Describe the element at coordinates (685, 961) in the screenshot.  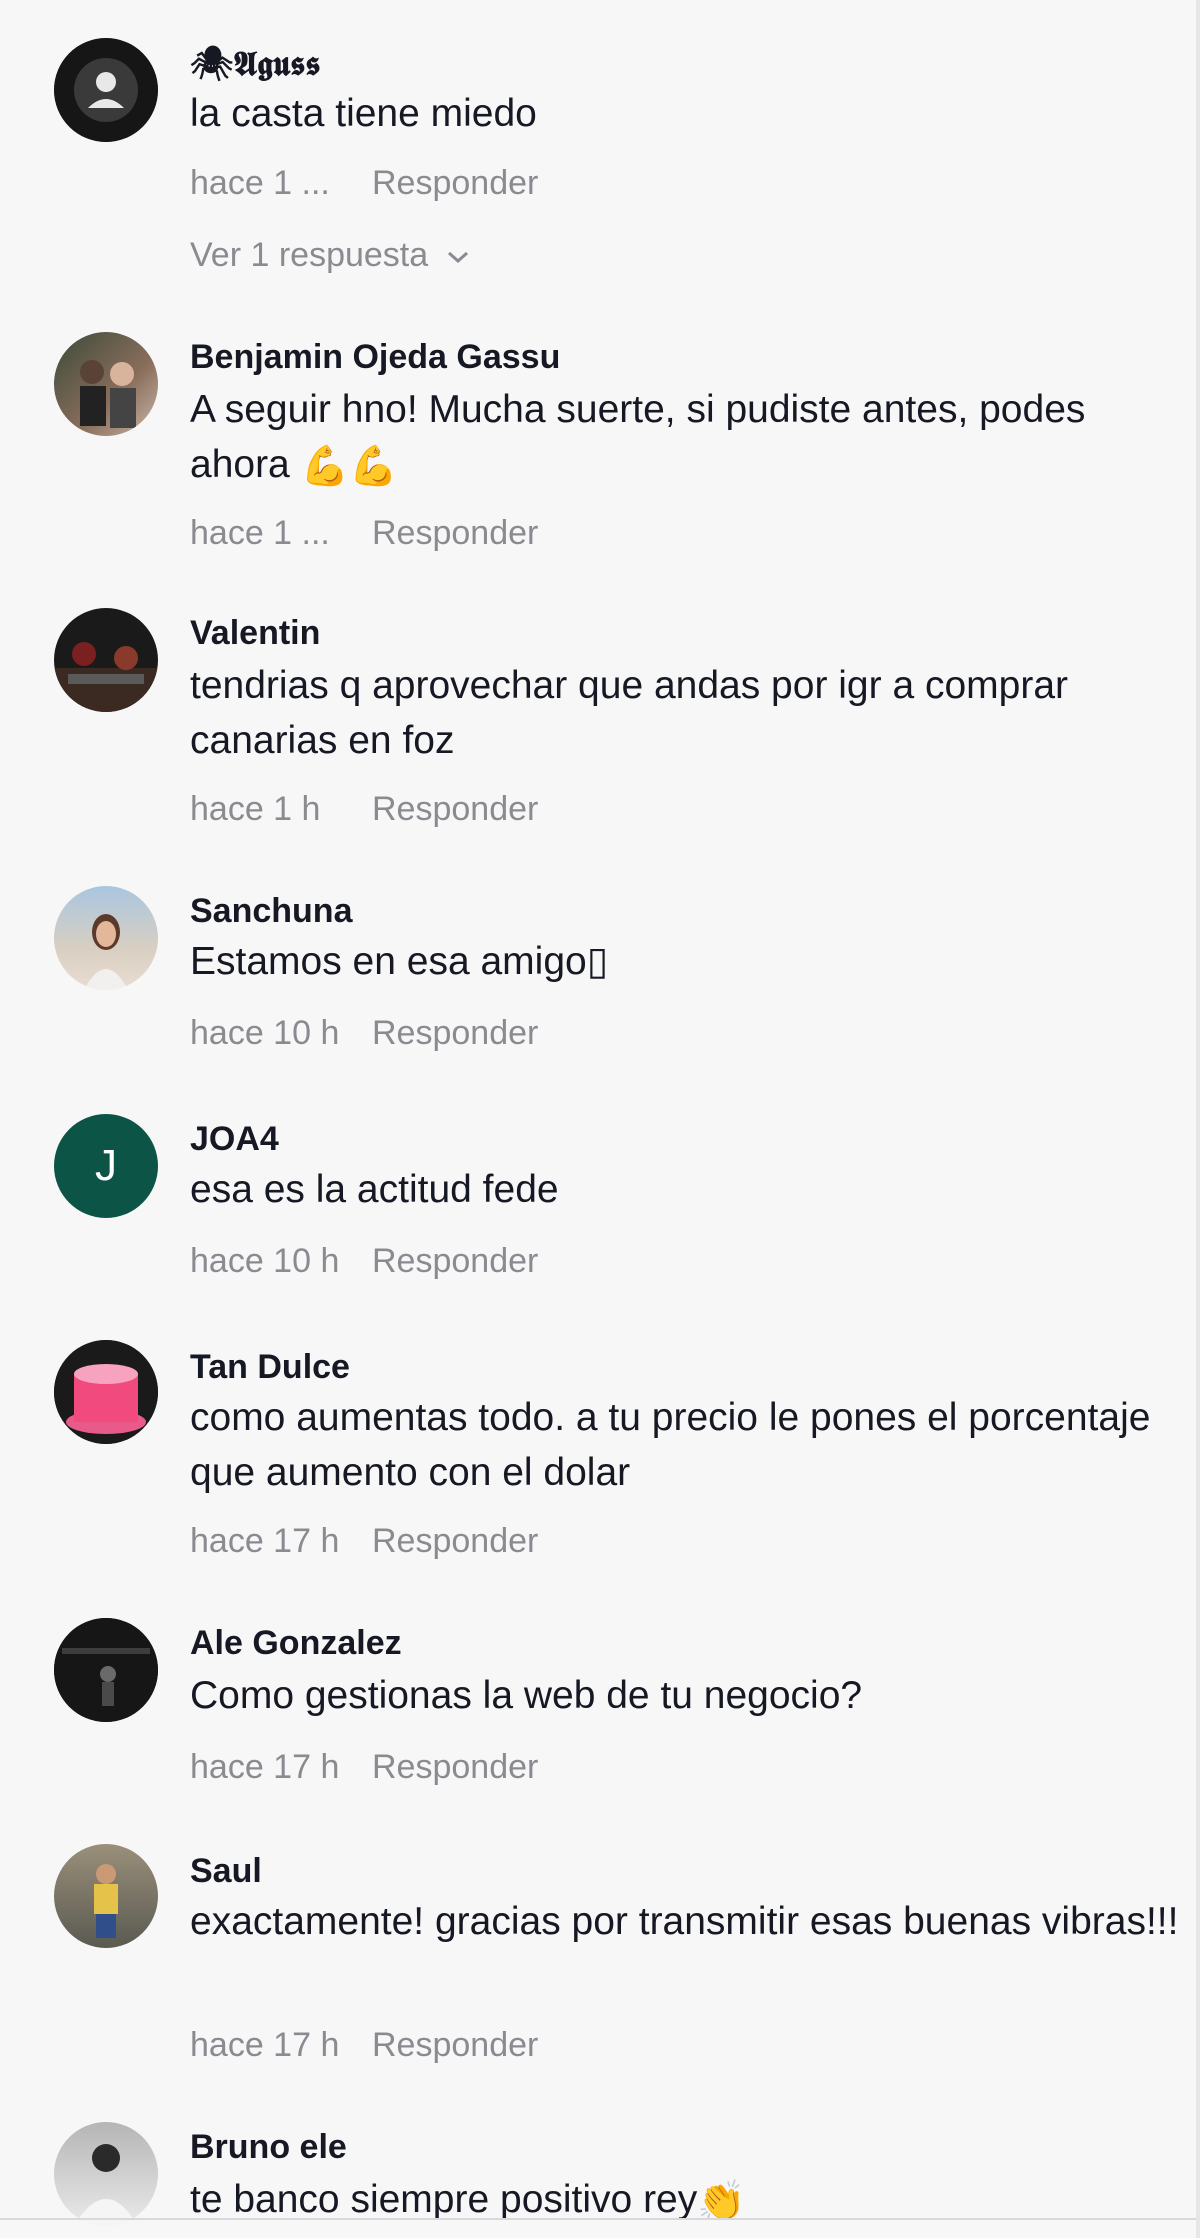
I see `comment-text: Estamos en esa amigo▯` at that location.